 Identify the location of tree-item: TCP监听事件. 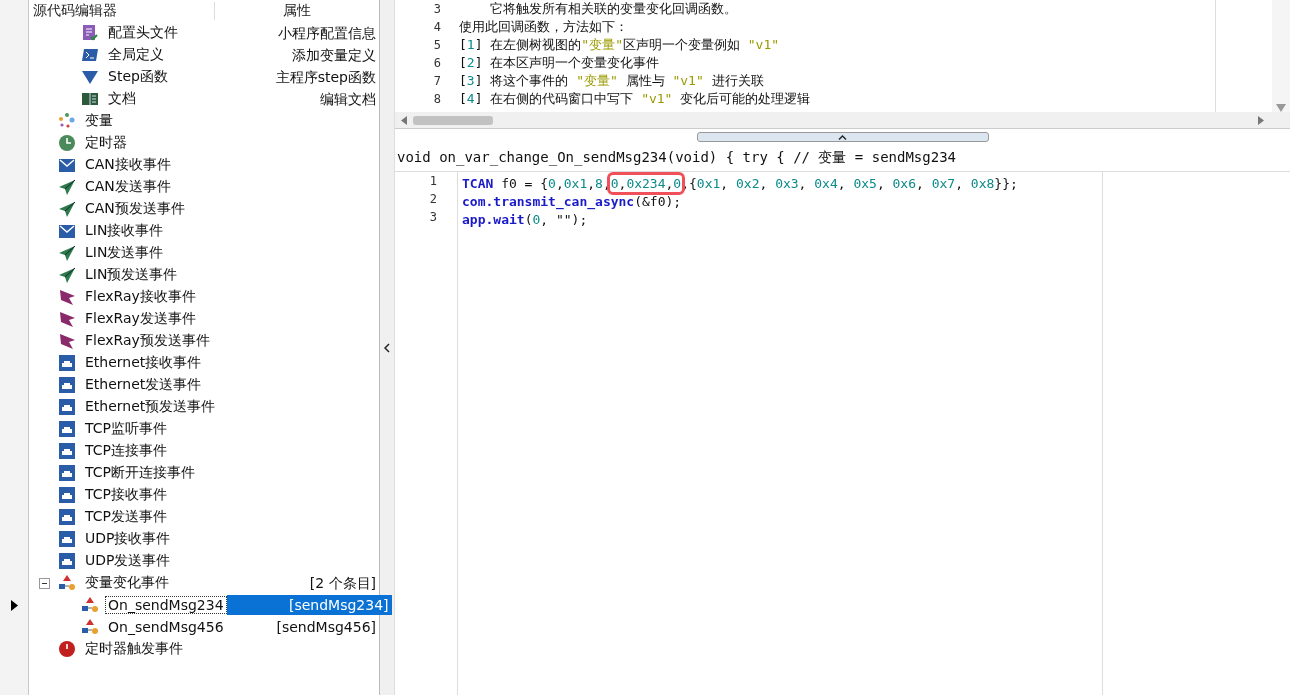
(126, 429).